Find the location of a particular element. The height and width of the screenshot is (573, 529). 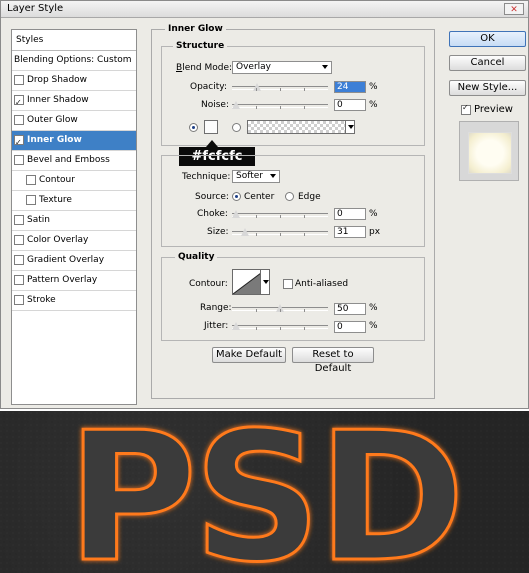

gradient-radio is located at coordinates (236, 127).